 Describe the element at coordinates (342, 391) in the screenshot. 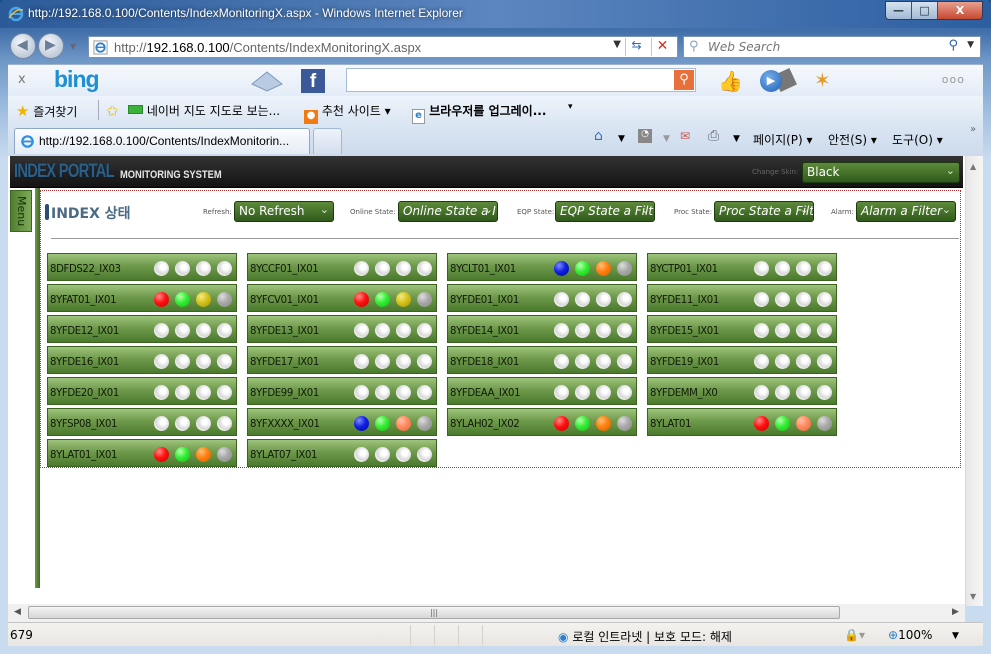

I see `index-card: 8YFDE99_IX01` at that location.